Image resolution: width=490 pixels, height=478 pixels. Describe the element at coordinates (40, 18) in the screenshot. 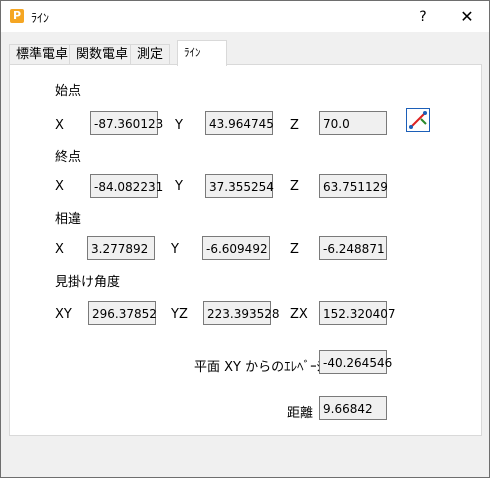

I see `window-title: ﾗｲﾝ` at that location.